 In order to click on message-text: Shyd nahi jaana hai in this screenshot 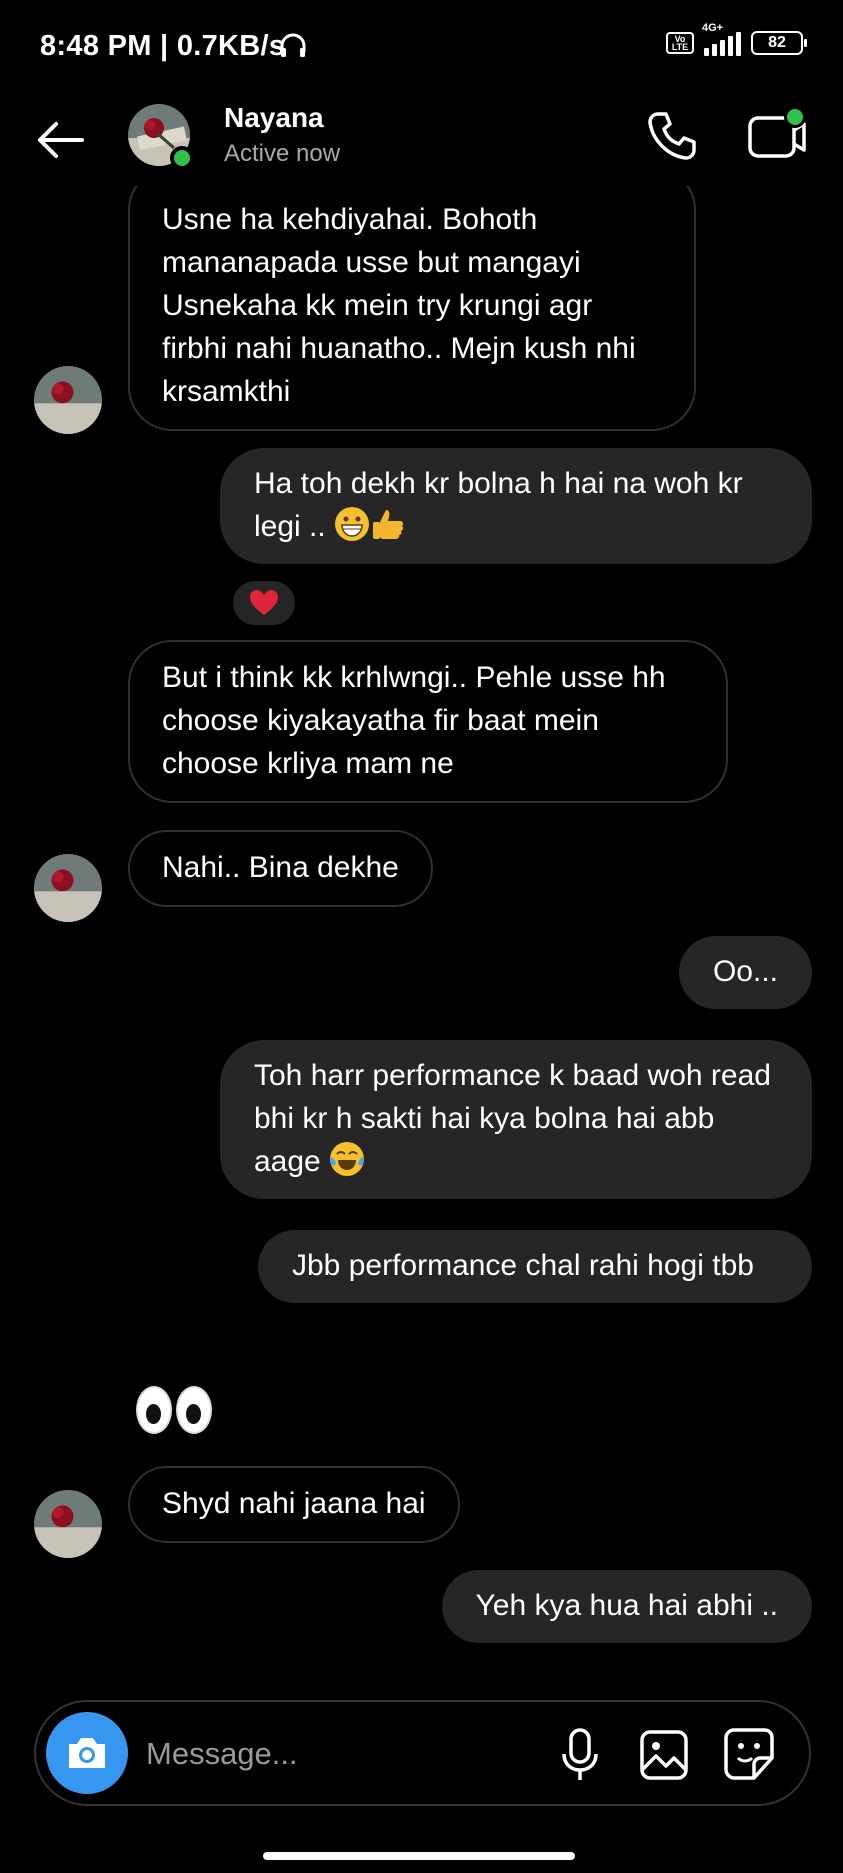, I will do `click(294, 1503)`.